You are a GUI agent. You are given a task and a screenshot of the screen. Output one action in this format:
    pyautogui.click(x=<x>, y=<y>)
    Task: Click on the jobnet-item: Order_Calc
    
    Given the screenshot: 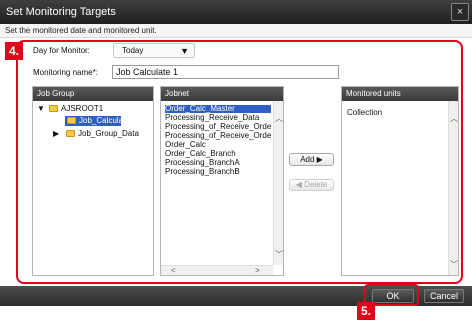 What is the action you would take?
    pyautogui.click(x=218, y=145)
    